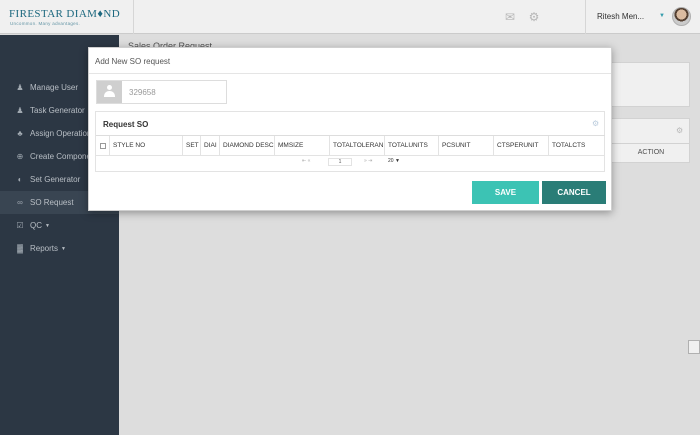  I want to click on so-number-field: 329658, so click(161, 92).